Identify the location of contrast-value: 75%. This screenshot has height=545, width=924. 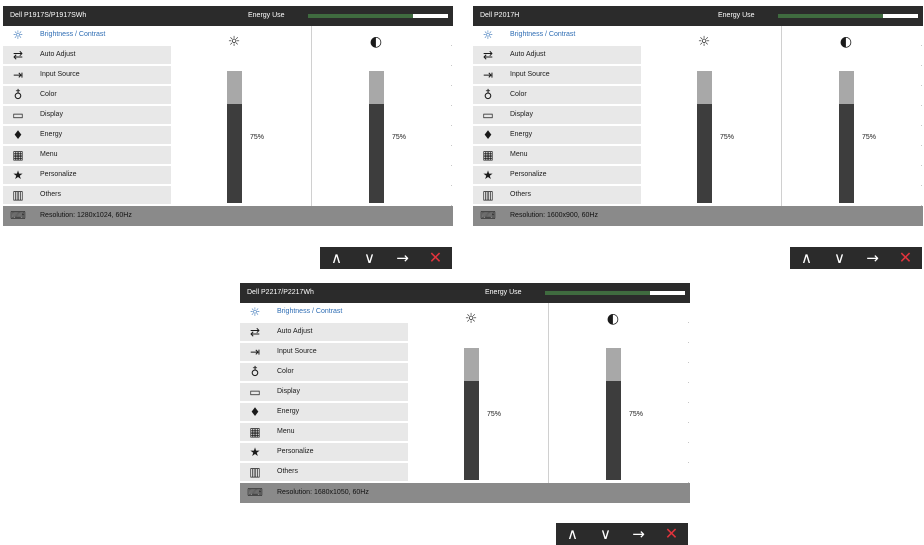
(636, 414).